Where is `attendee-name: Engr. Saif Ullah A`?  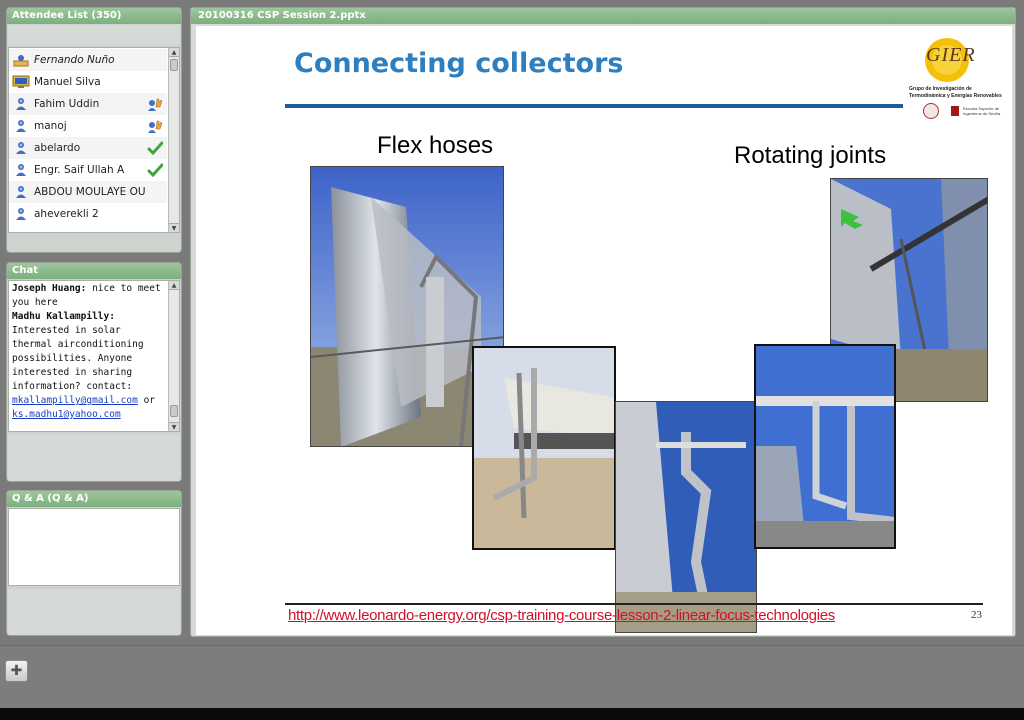 attendee-name: Engr. Saif Ullah A is located at coordinates (79, 170).